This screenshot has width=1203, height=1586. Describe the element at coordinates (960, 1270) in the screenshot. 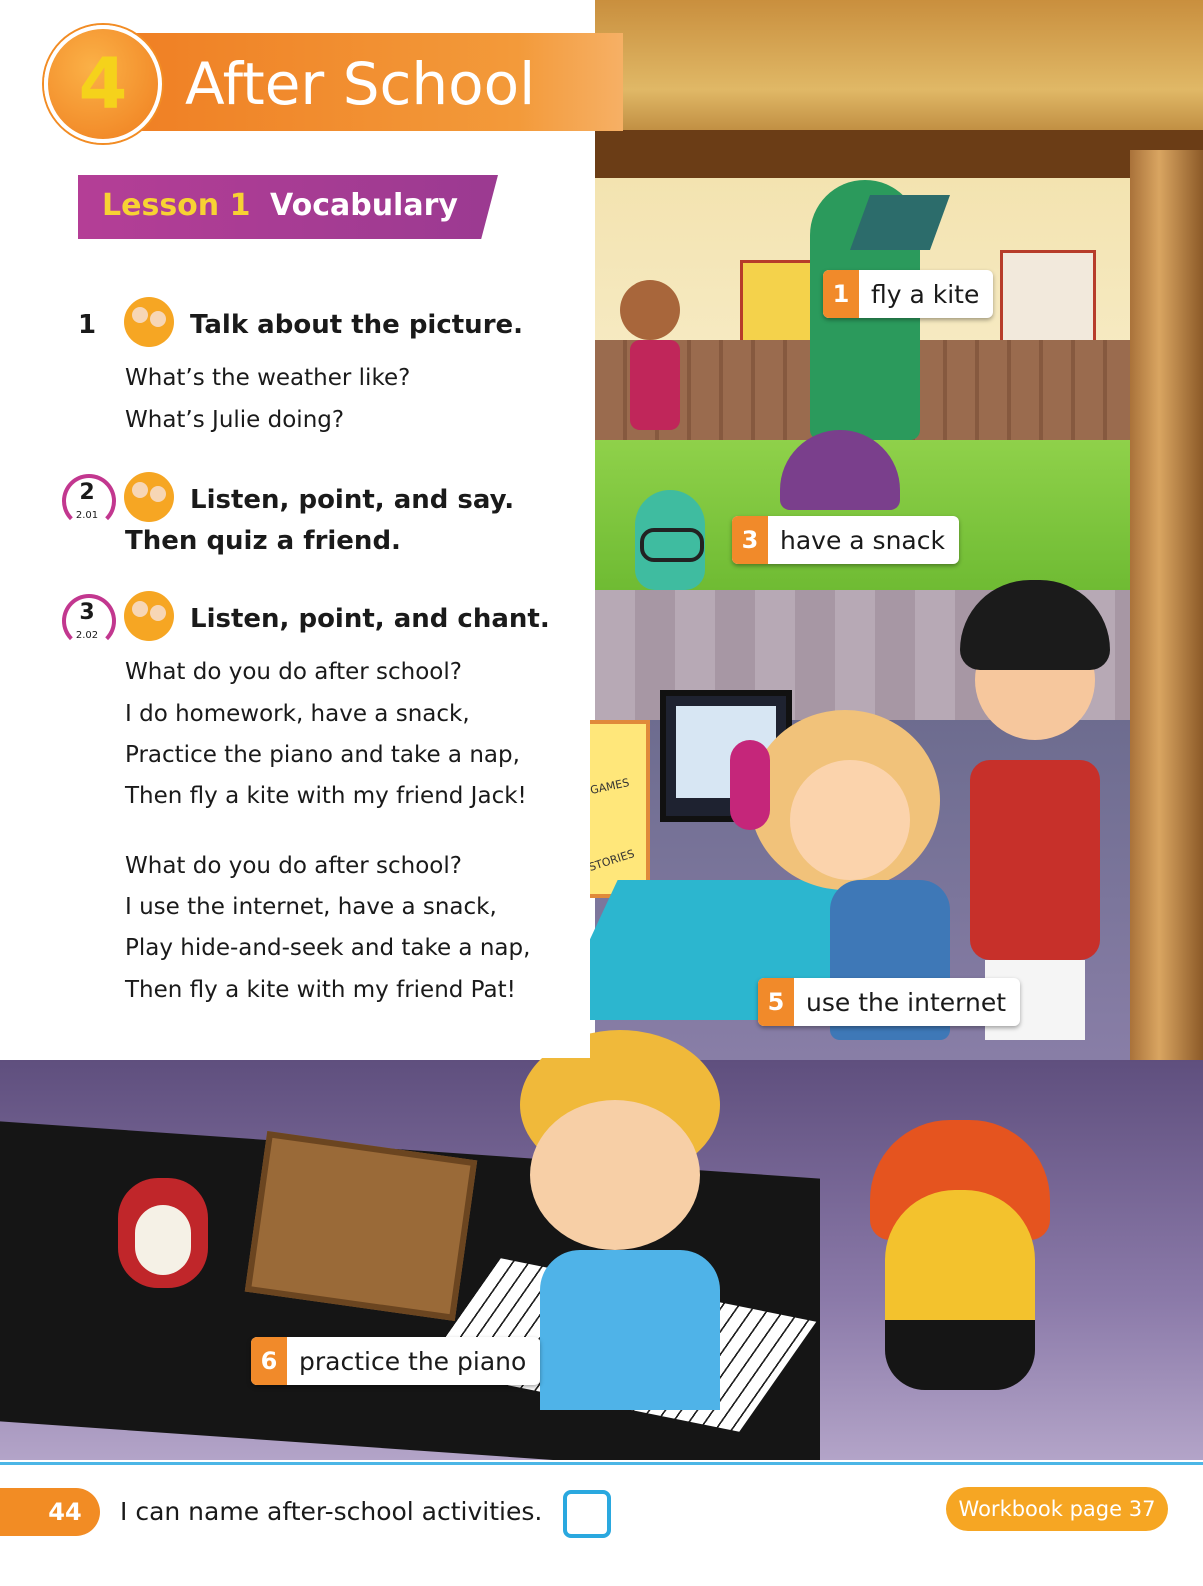

I see `conductor-character` at that location.